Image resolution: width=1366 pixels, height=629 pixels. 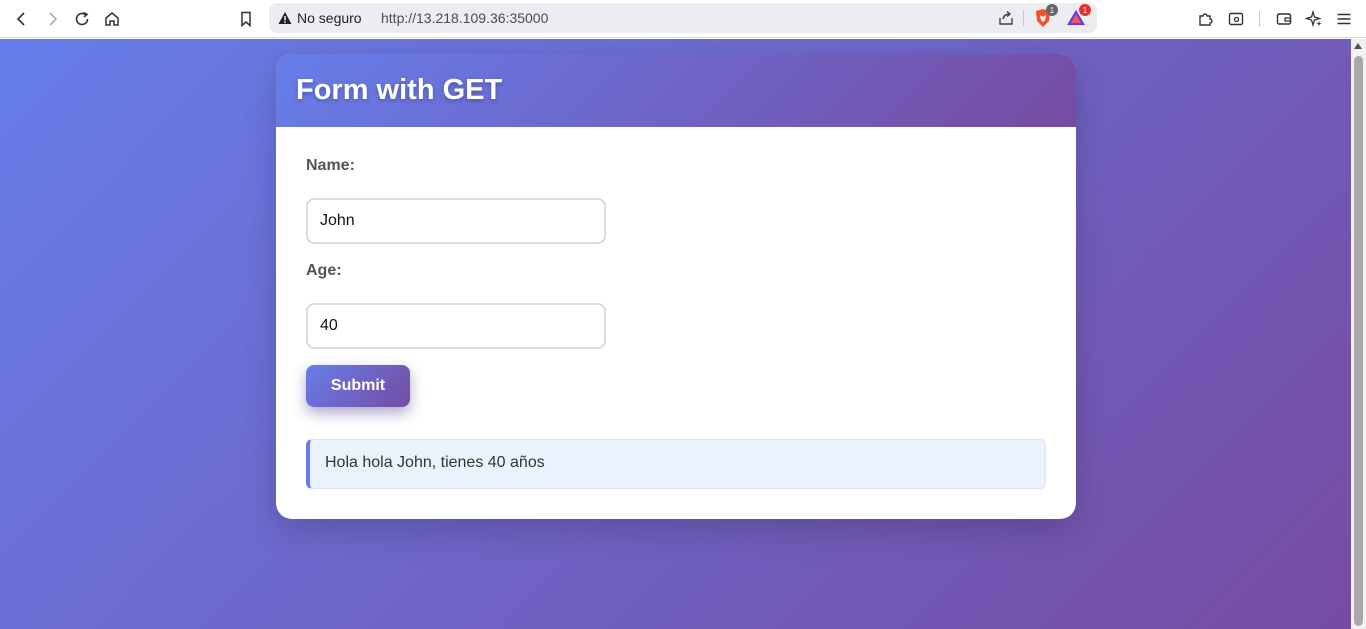 What do you see at coordinates (464, 18) in the screenshot?
I see `url-text: http://13.218.109.36:35000` at bounding box center [464, 18].